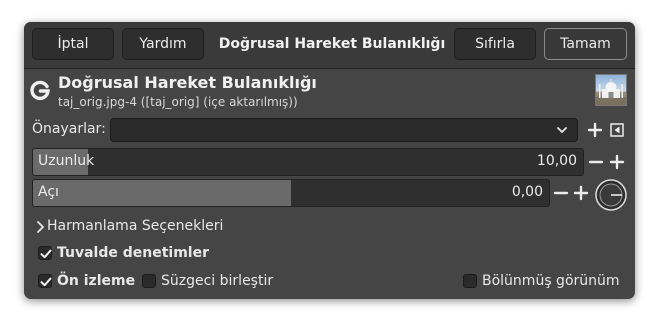 The image size is (660, 328). What do you see at coordinates (561, 193) in the screenshot?
I see `angle-minus-icon` at bounding box center [561, 193].